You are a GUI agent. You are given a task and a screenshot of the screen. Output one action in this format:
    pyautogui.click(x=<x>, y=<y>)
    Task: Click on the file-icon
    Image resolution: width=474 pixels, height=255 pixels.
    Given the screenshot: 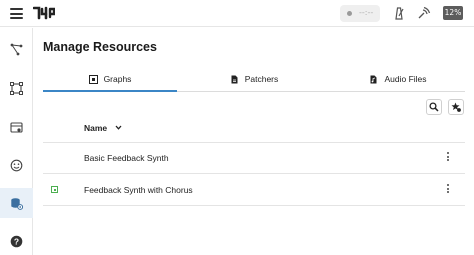 What is the action you would take?
    pyautogui.click(x=234, y=79)
    